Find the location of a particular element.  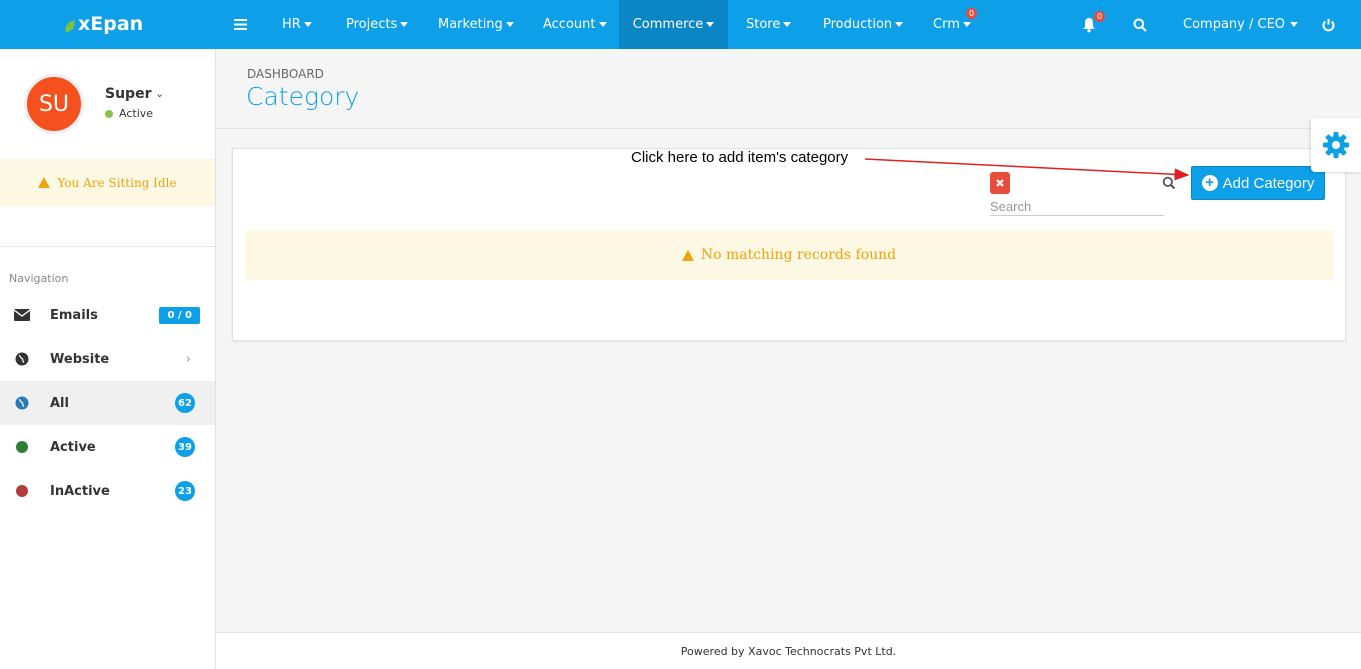

plus-circle-icon: + is located at coordinates (1209, 183).